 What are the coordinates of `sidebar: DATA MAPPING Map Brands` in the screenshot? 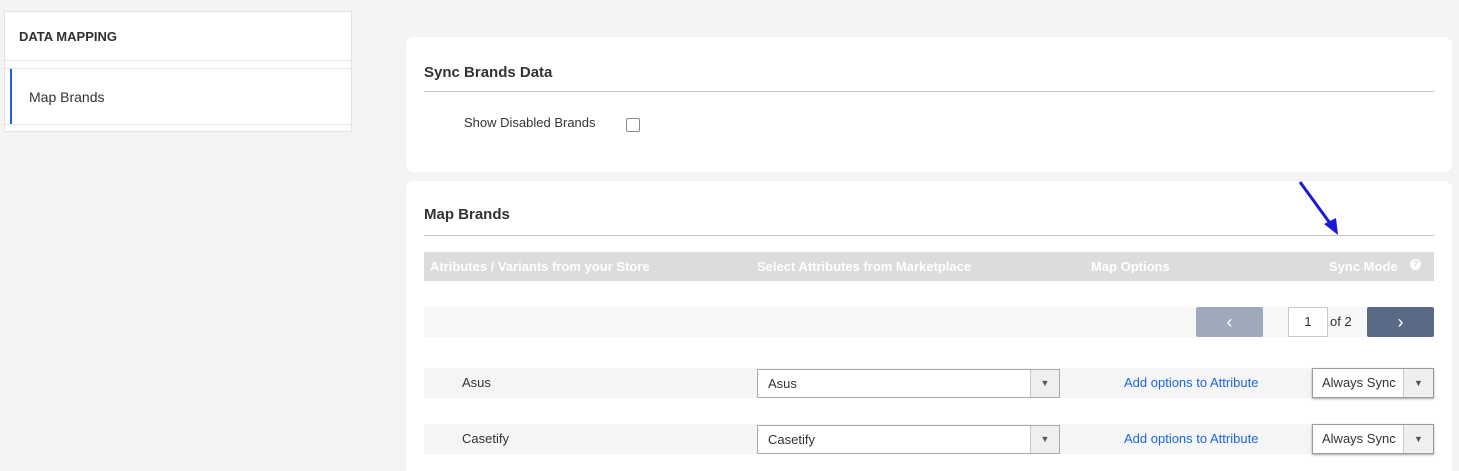 It's located at (178, 71).